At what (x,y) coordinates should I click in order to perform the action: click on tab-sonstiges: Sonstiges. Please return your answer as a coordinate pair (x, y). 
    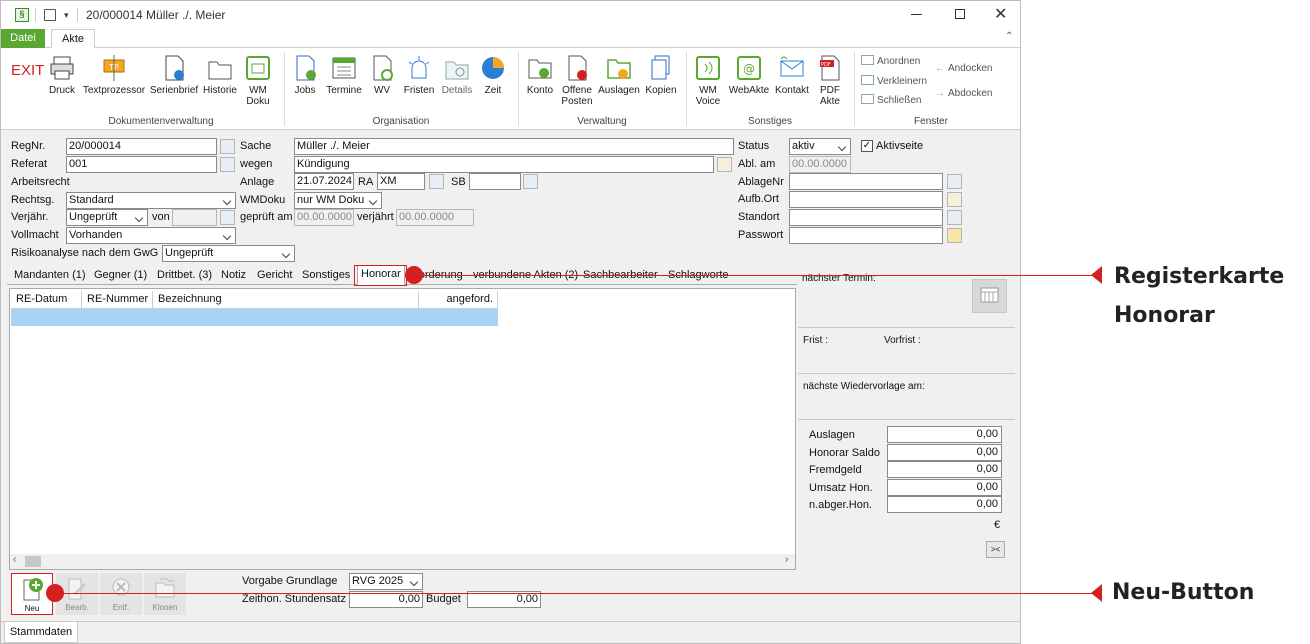
    Looking at the image, I should click on (326, 275).